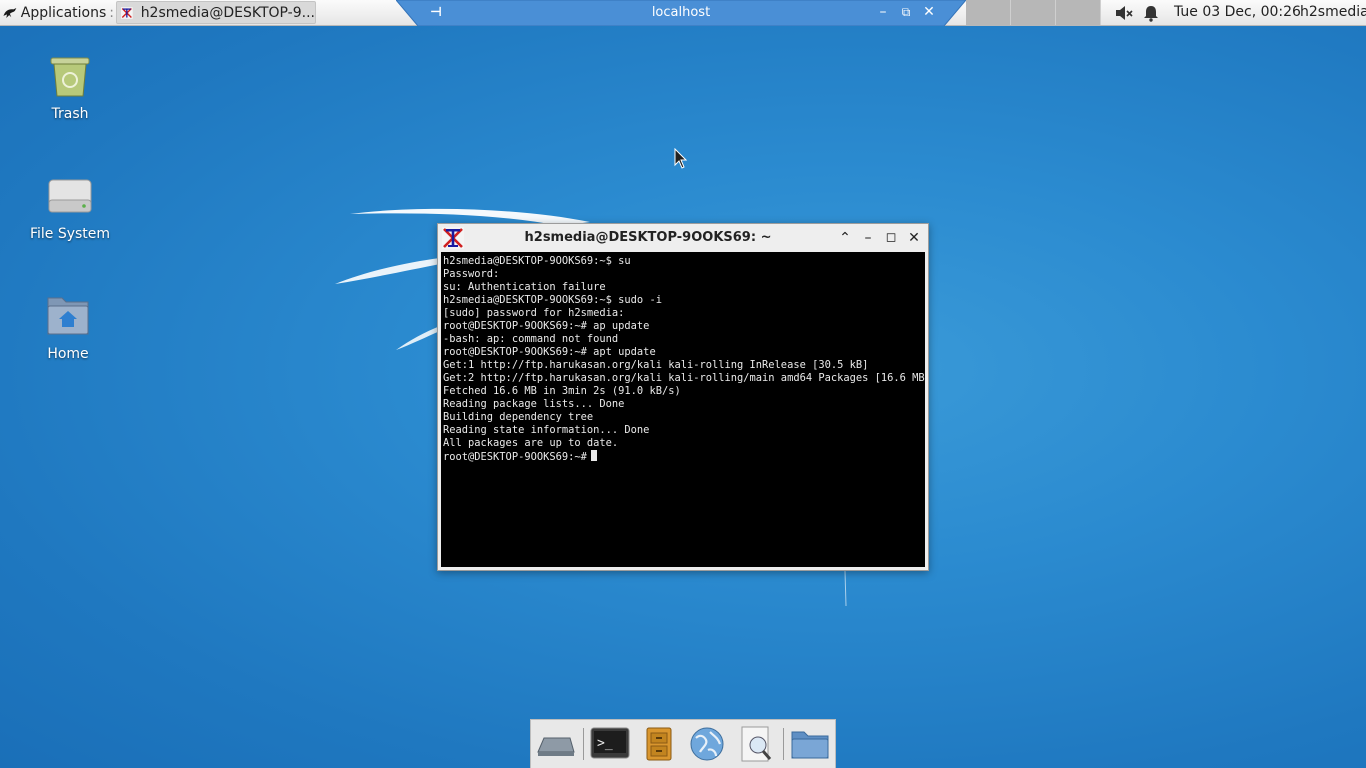 The image size is (1366, 768). I want to click on applications-menu-button: Applications :, so click(58, 12).